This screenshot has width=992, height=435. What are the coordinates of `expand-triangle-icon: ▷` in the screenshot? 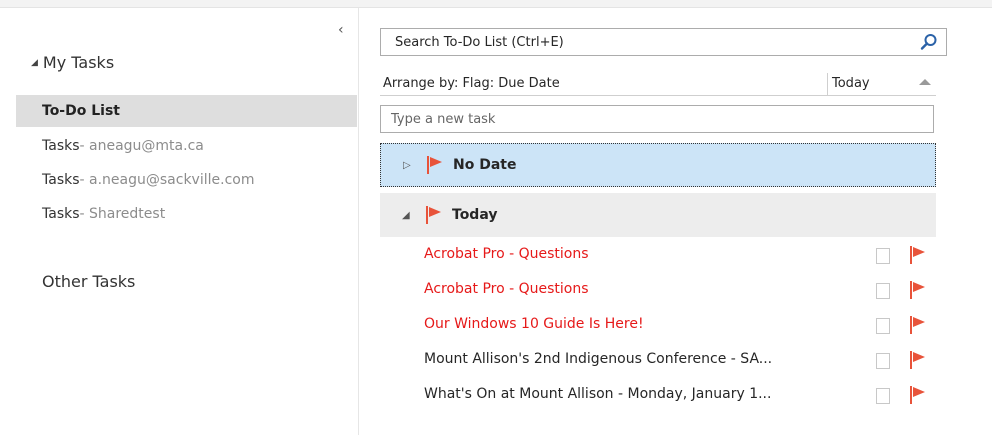 It's located at (410, 165).